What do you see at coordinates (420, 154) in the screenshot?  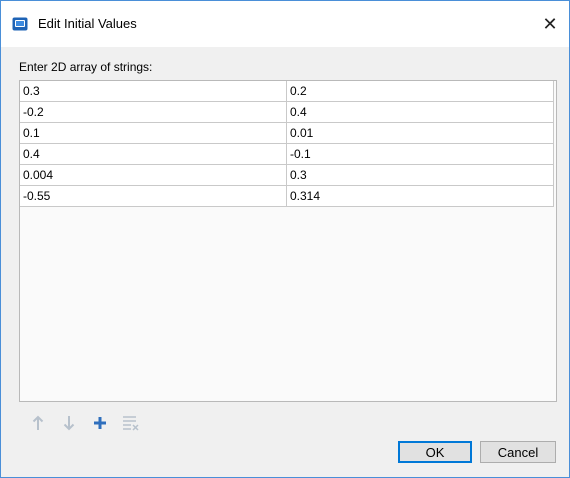 I see `grid-cell-col2: -0.1` at bounding box center [420, 154].